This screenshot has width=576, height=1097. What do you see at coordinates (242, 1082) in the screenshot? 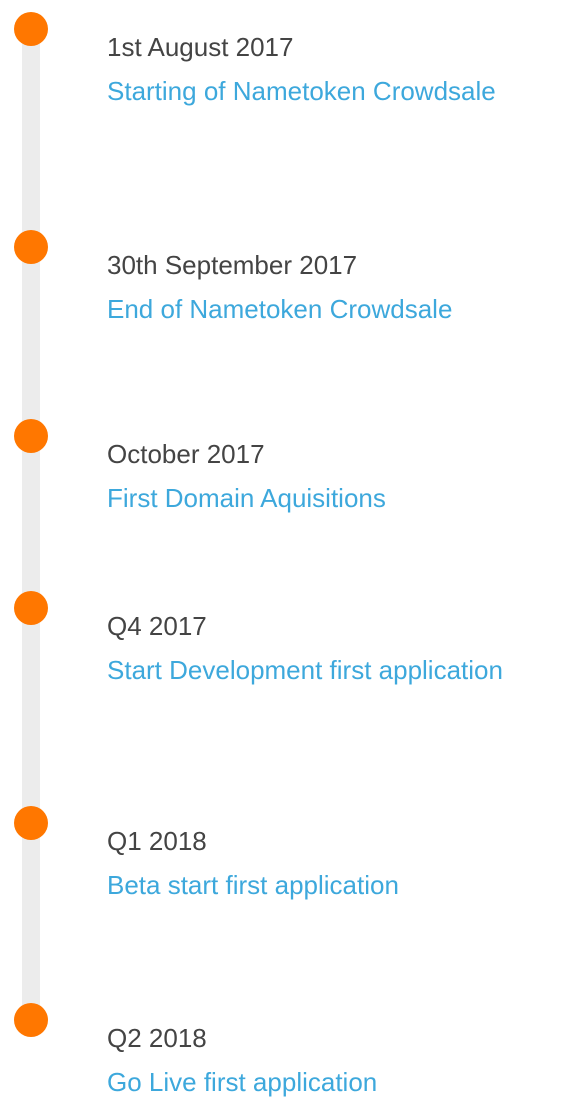
I see `milestone-description: Go Live first application` at bounding box center [242, 1082].